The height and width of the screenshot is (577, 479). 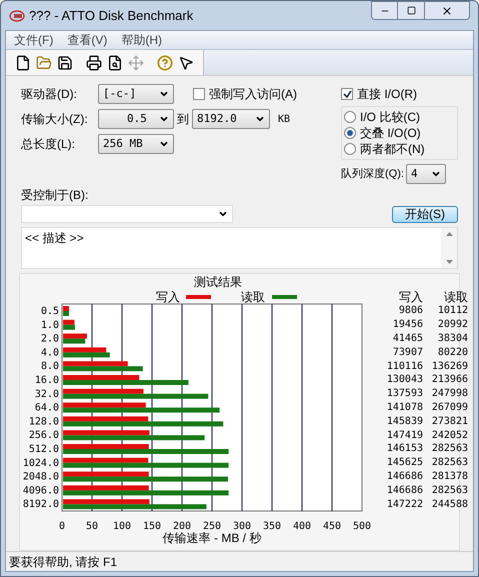 I want to click on io-mode-radio: 两者都不(N), so click(x=399, y=149).